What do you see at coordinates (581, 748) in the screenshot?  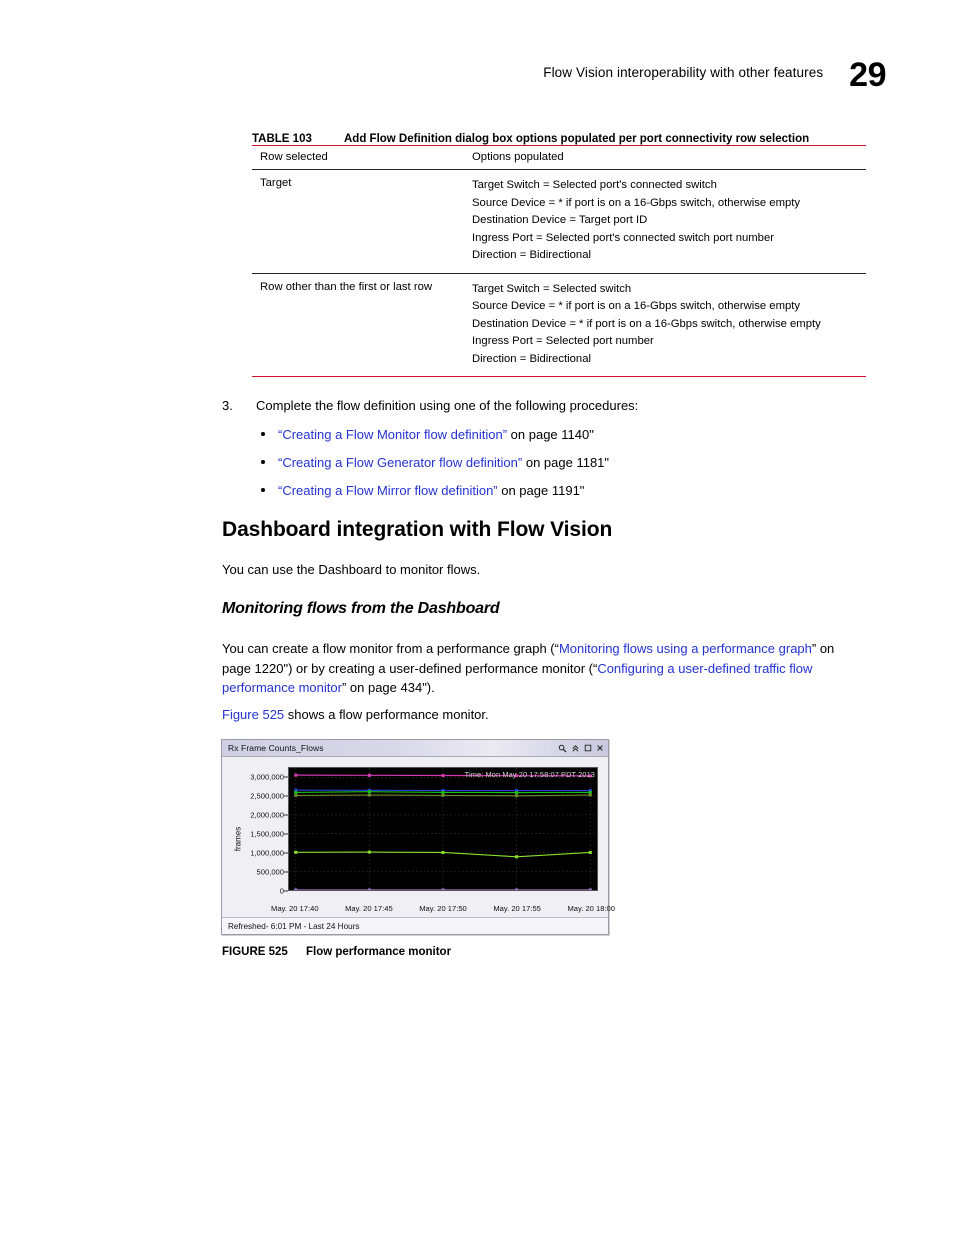 I see `widget-title-bar-icons` at bounding box center [581, 748].